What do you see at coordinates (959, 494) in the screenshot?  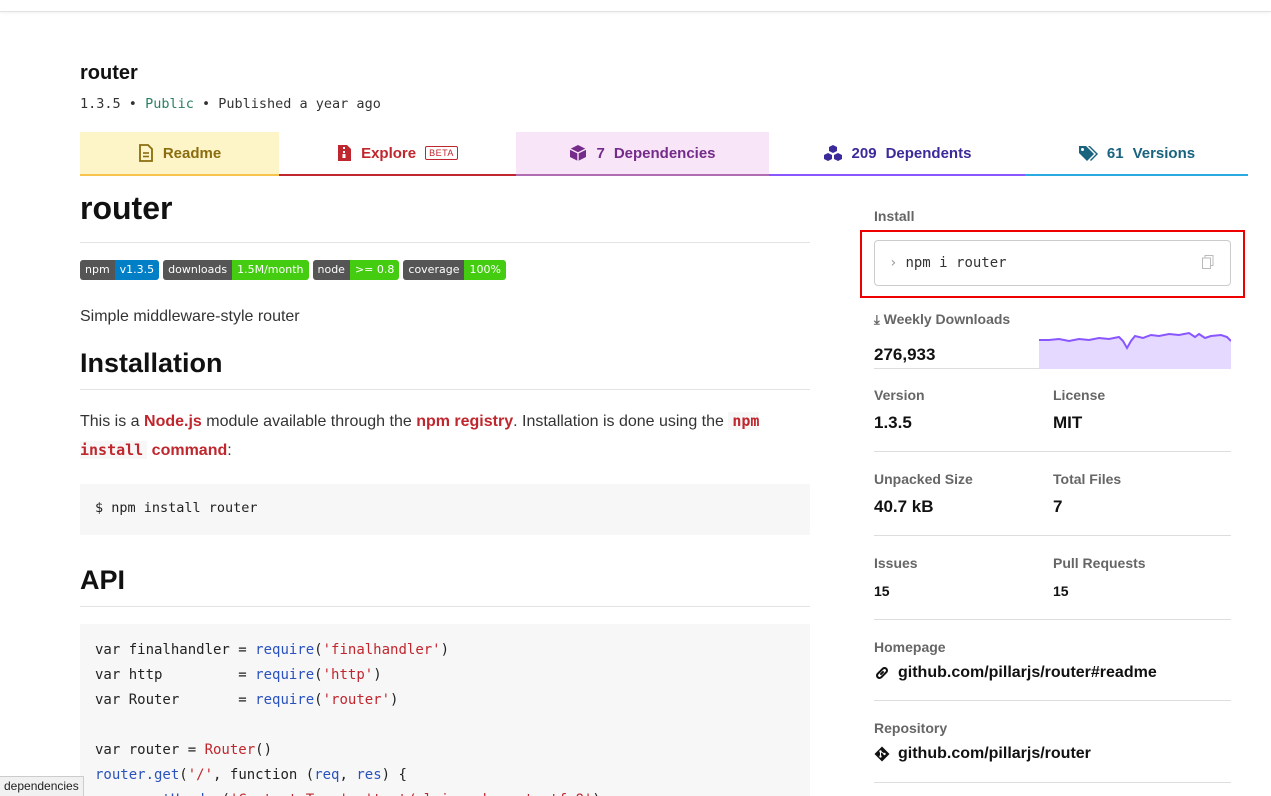 I see `unpacked-size-stat: Unpacked Size 40.7 kB` at bounding box center [959, 494].